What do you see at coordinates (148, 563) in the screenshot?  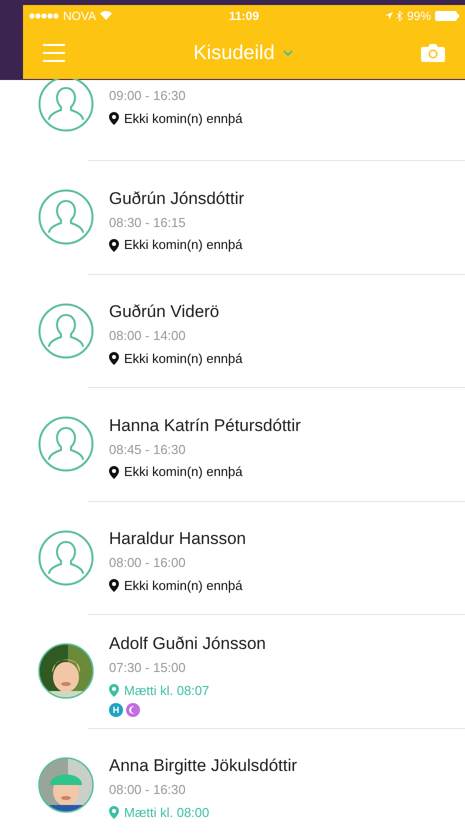 I see `schedule-time: 08:00 - 16:00` at bounding box center [148, 563].